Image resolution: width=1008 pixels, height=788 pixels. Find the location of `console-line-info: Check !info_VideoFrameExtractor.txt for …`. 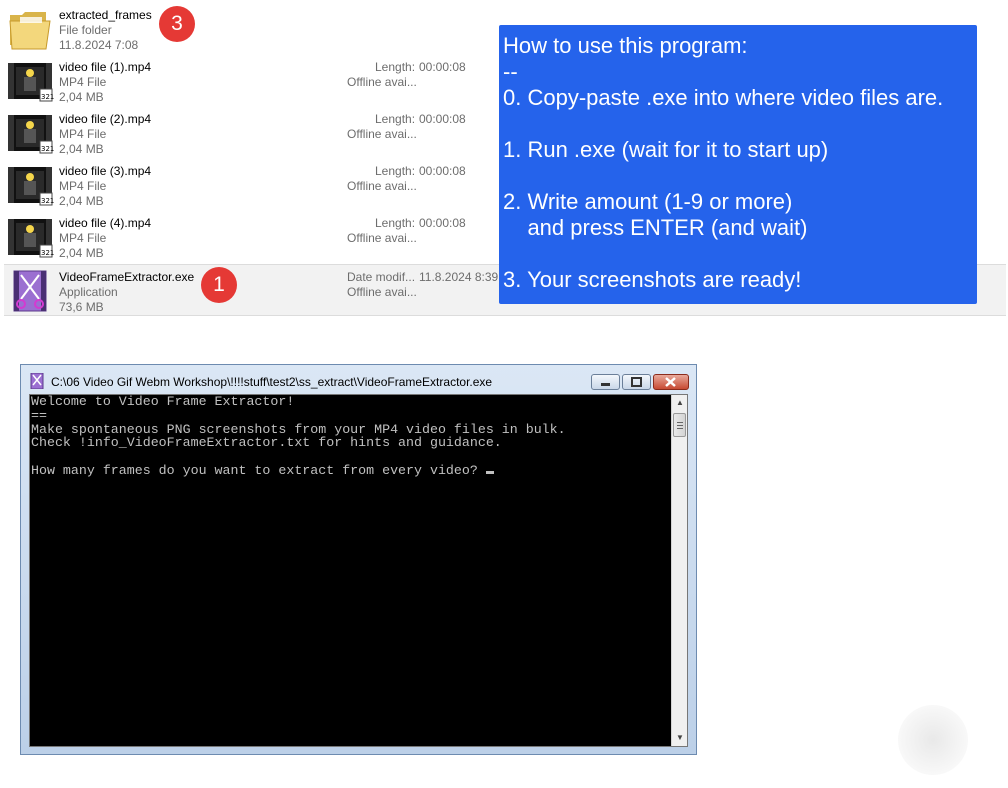

console-line-info: Check !info_VideoFrameExtractor.txt for … is located at coordinates (266, 443).